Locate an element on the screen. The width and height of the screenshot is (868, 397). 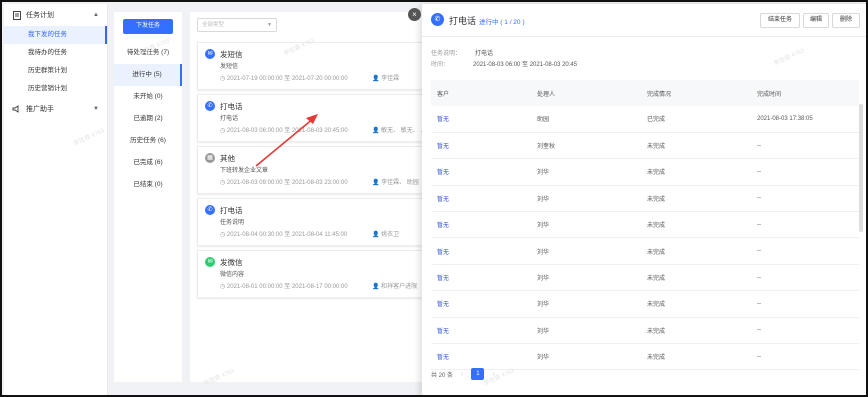
nav-group-promo: 推广助手 ▼ is located at coordinates (55, 109).